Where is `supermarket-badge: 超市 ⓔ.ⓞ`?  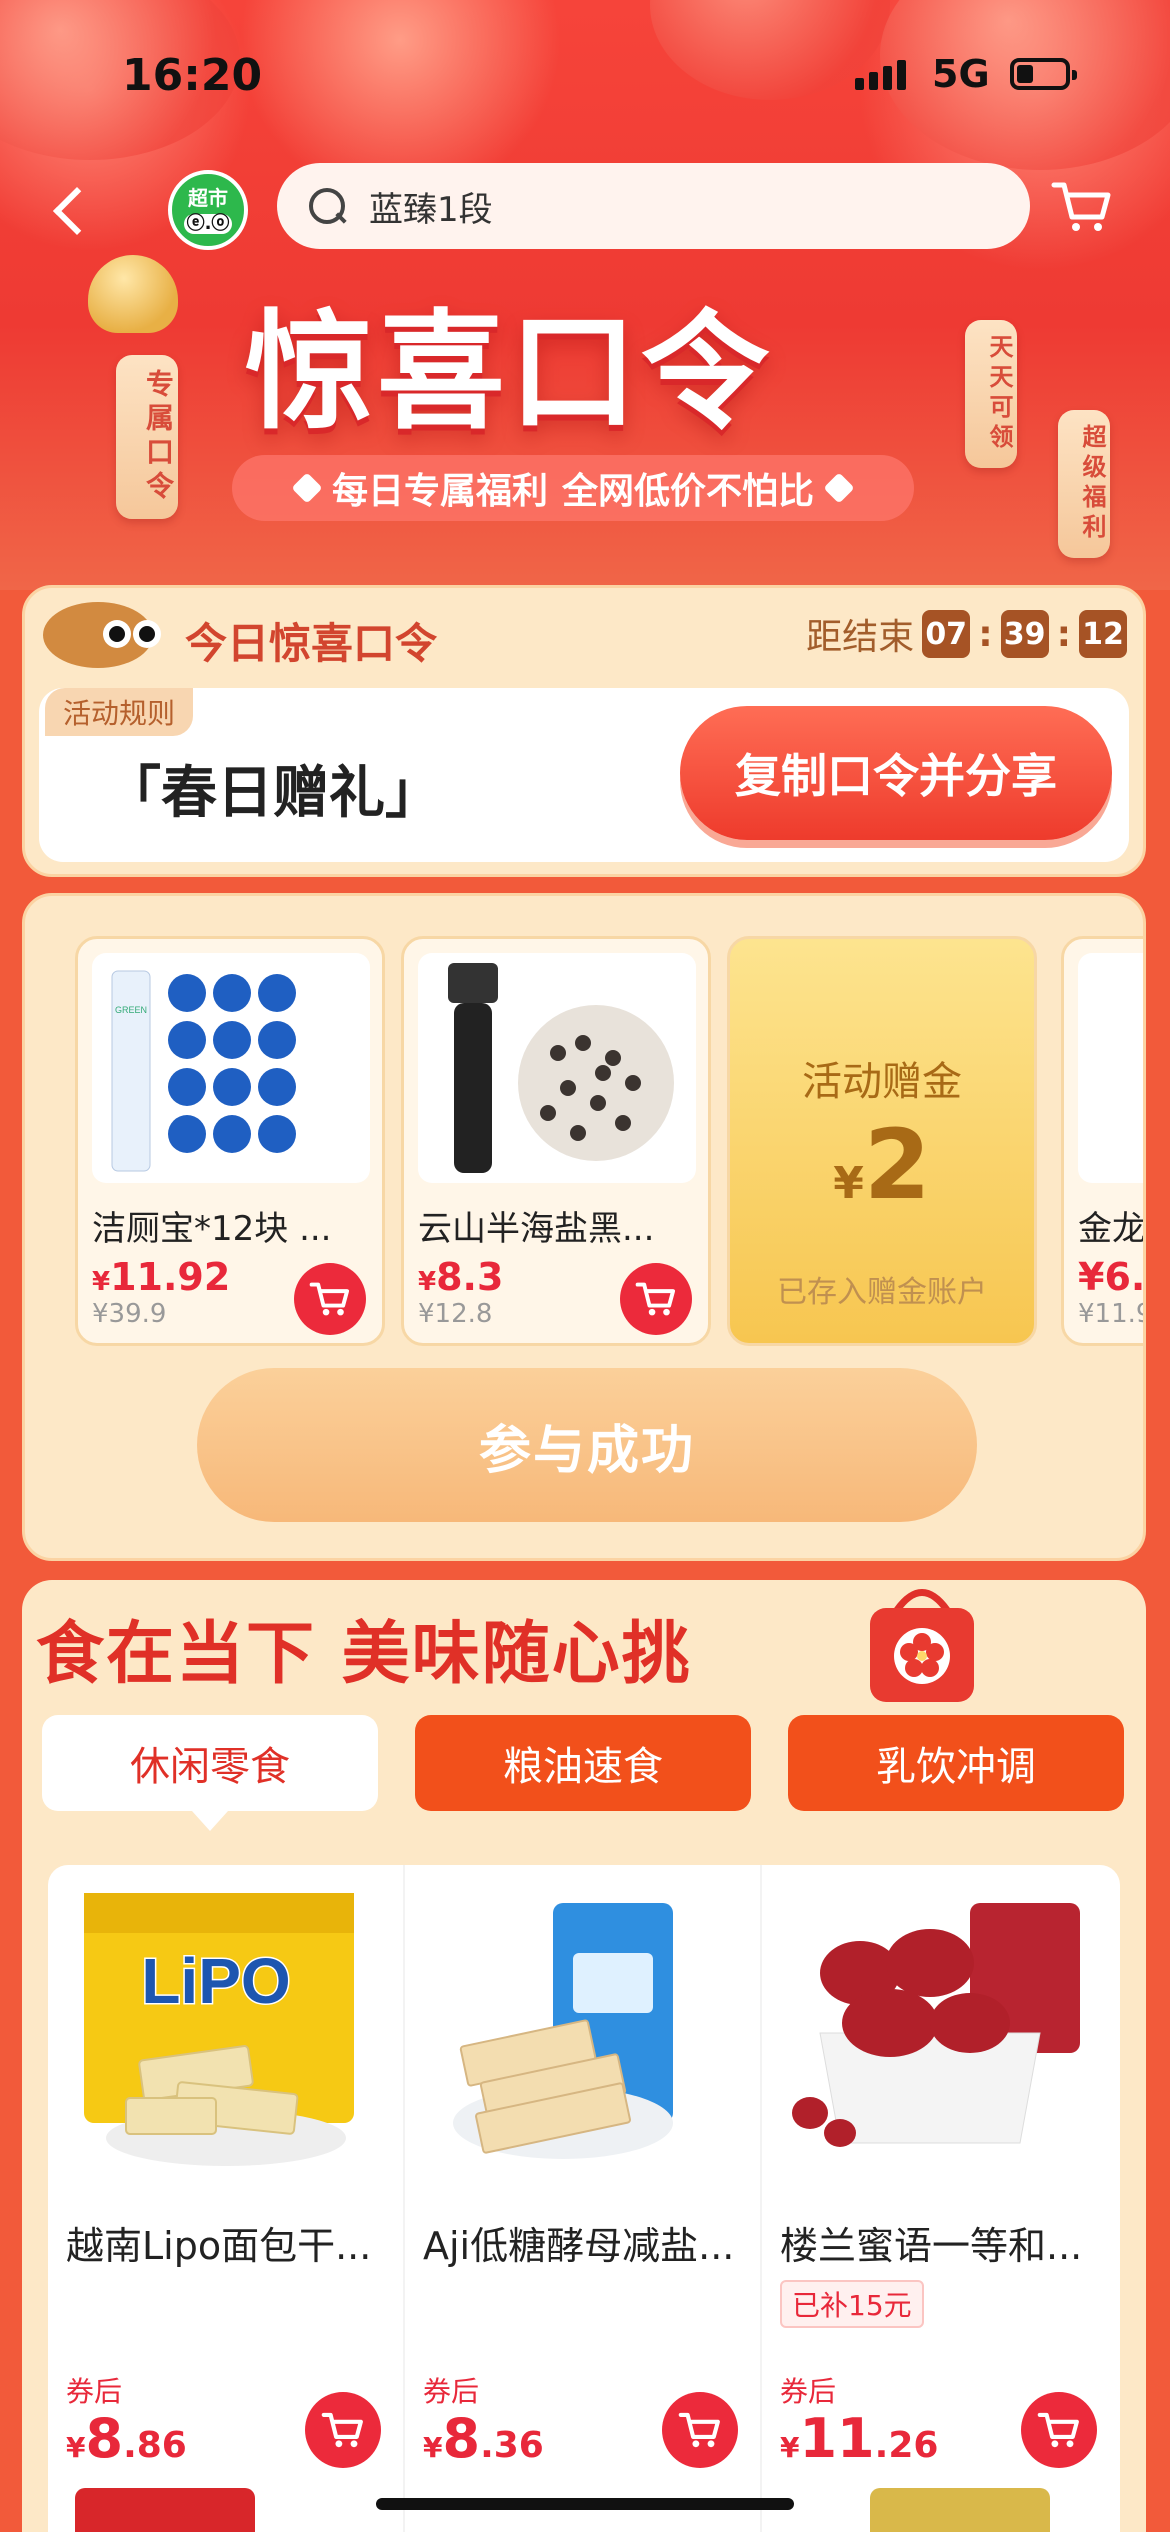
supermarket-badge: 超市 ⓔ.ⓞ is located at coordinates (208, 210).